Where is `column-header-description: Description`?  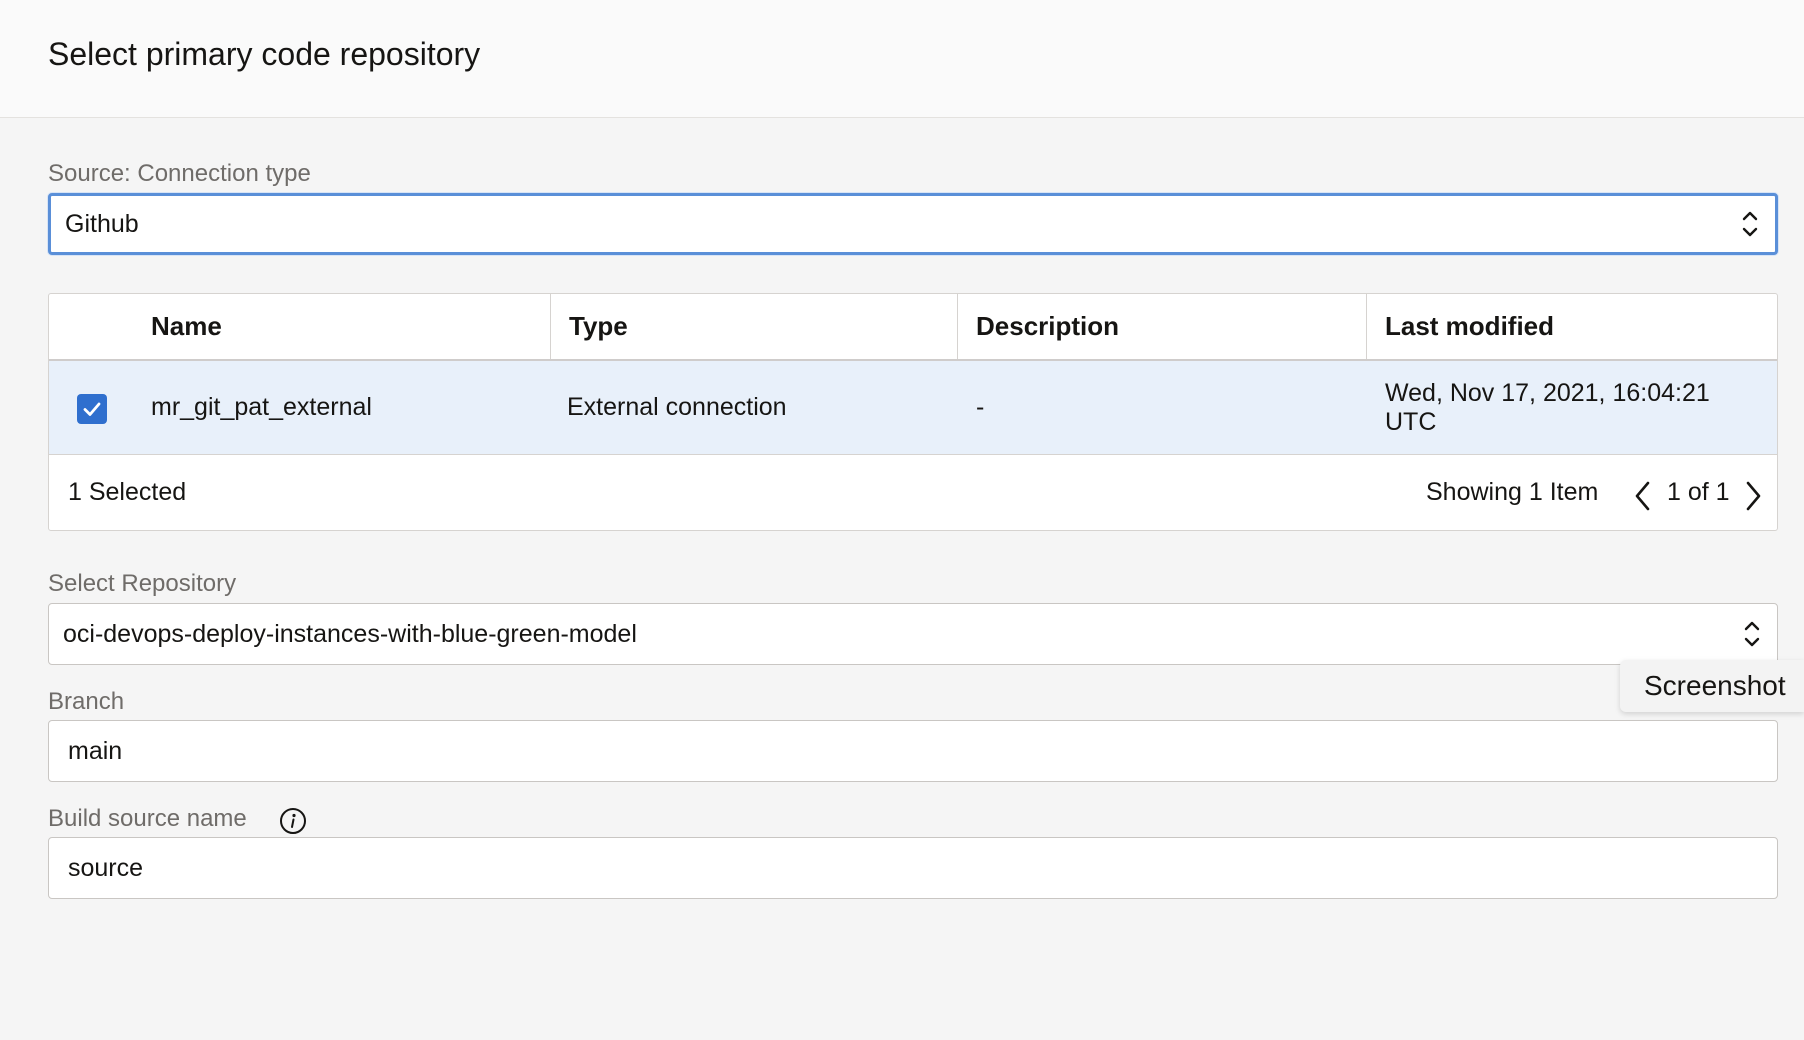
column-header-description: Description is located at coordinates (1047, 326).